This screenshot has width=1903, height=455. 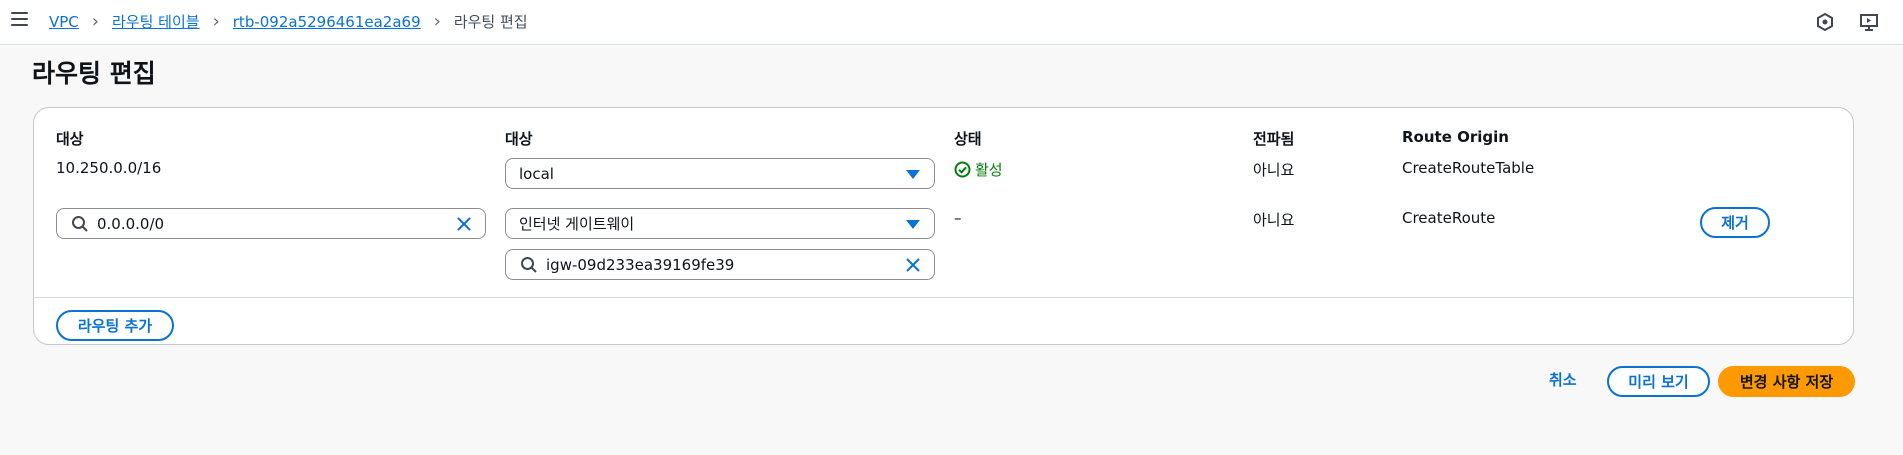 What do you see at coordinates (962, 169) in the screenshot?
I see `check-circle-icon` at bounding box center [962, 169].